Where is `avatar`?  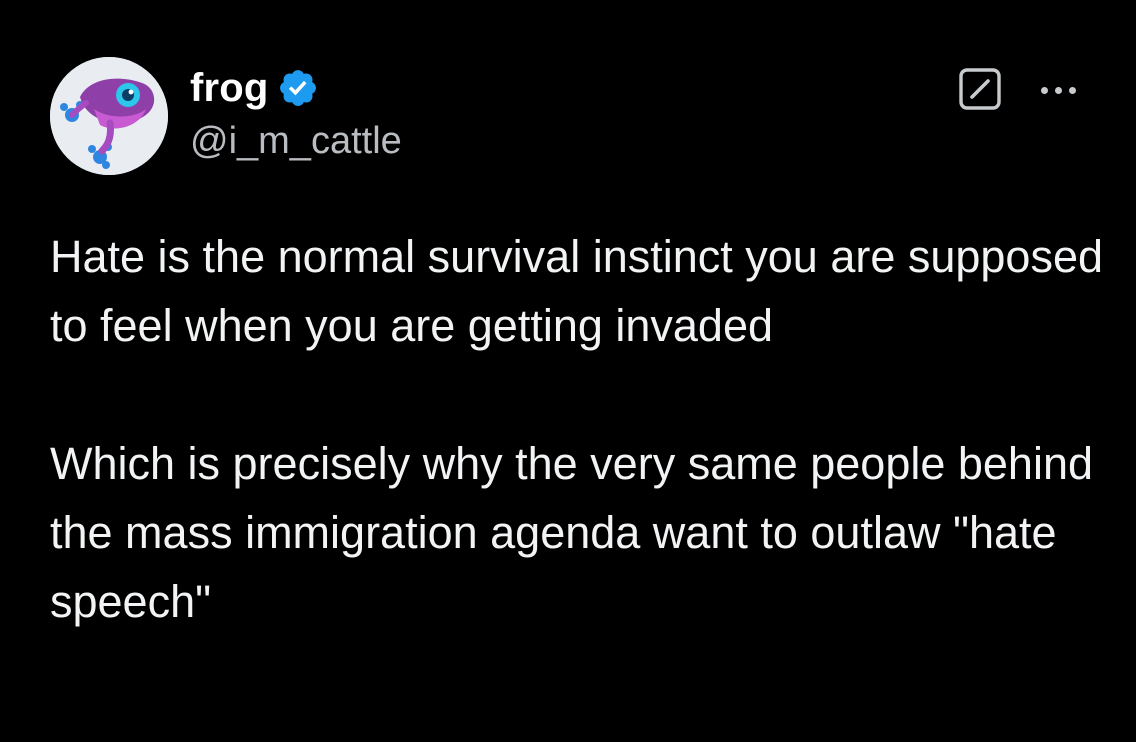
avatar is located at coordinates (109, 116).